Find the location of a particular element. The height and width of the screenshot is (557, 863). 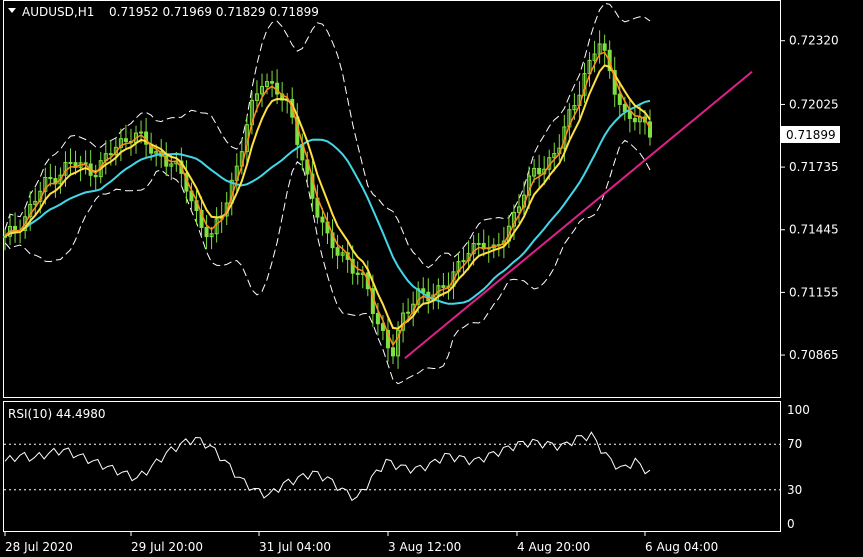

rsi-tick-label: 100 is located at coordinates (798, 410).